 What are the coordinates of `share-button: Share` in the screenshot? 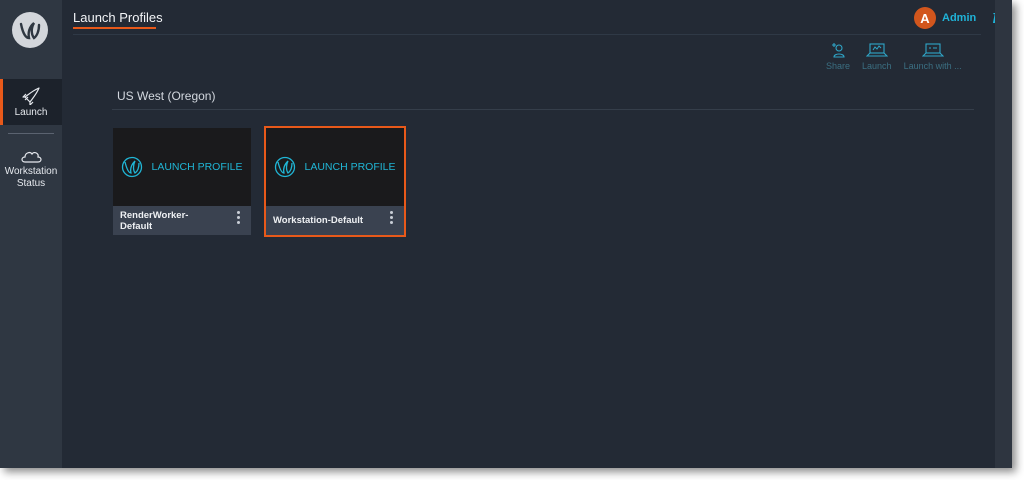 It's located at (838, 56).